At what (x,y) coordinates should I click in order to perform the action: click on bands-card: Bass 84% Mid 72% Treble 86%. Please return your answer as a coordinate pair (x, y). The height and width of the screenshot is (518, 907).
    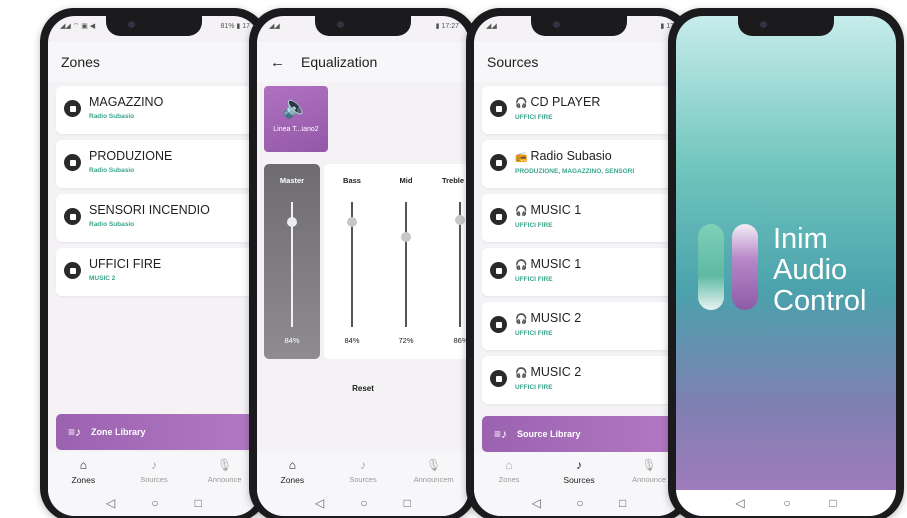
    Looking at the image, I should click on (396, 261).